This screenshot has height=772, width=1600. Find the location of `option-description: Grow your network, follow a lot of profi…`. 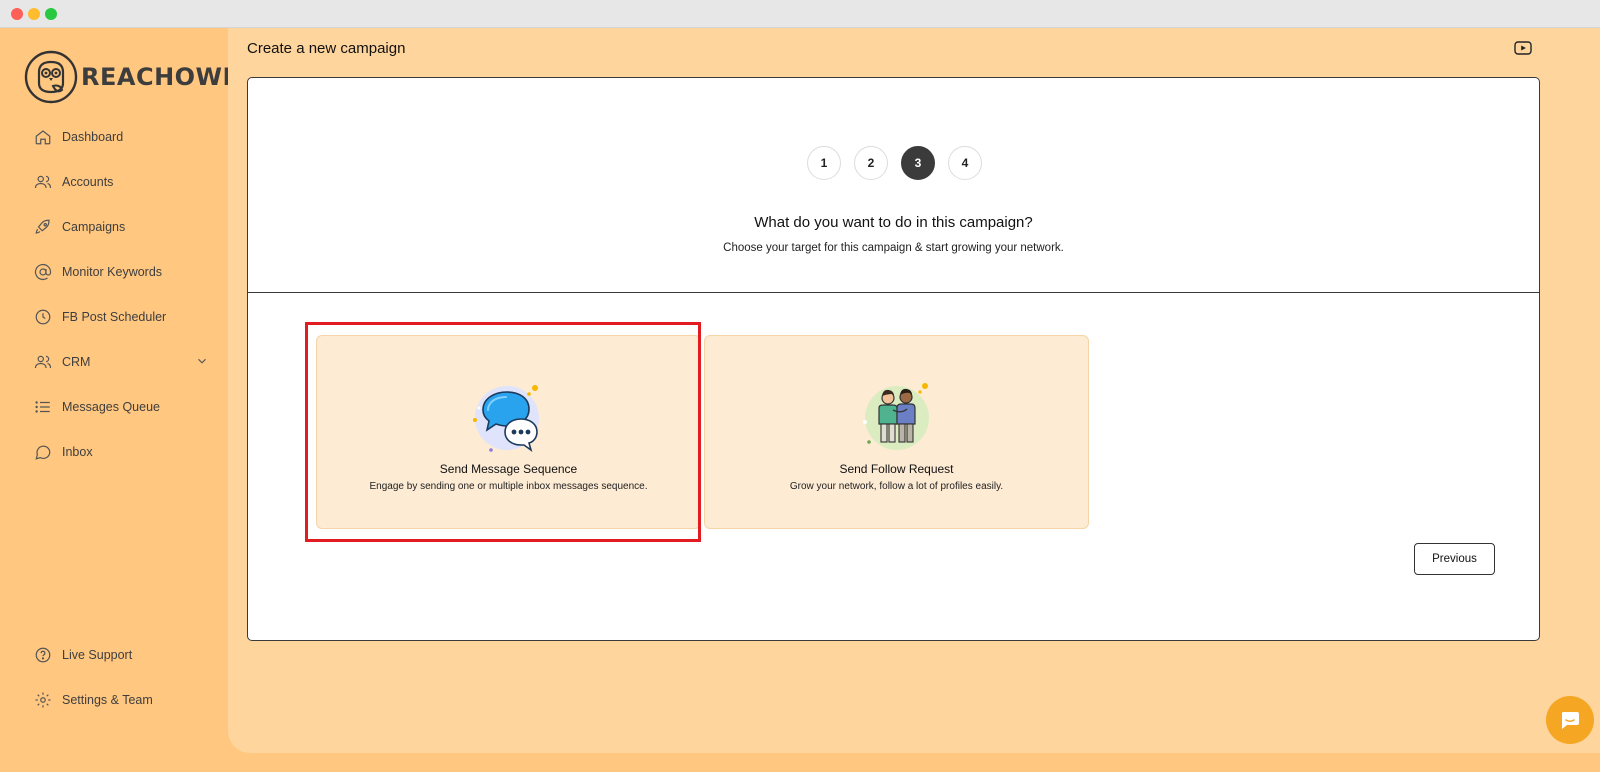

option-description: Grow your network, follow a lot of profi… is located at coordinates (896, 486).